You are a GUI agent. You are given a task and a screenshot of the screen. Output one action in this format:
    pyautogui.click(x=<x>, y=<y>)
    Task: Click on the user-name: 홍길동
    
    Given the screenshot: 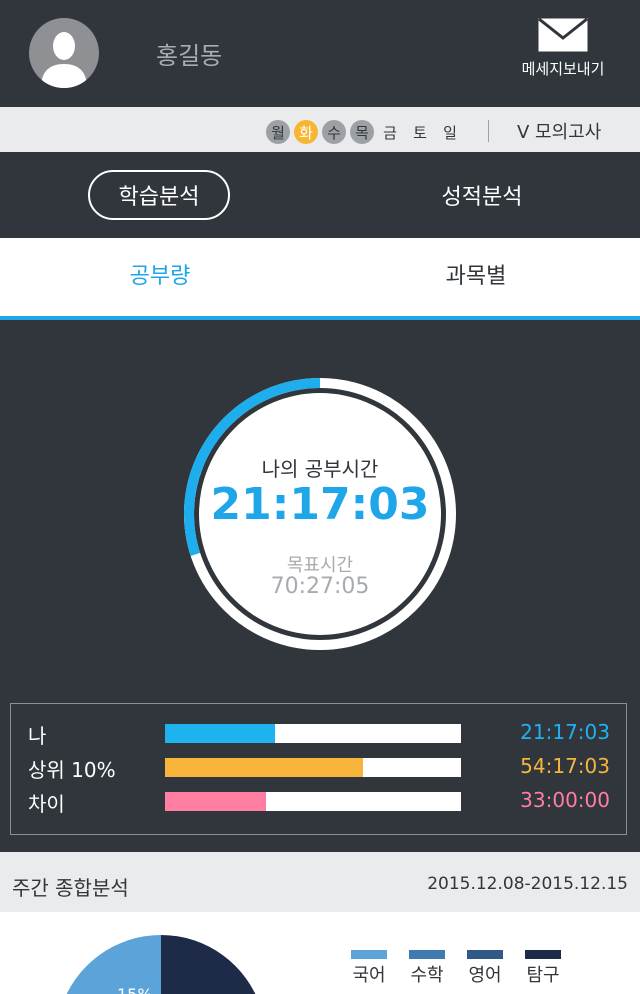 What is the action you would take?
    pyautogui.click(x=189, y=56)
    